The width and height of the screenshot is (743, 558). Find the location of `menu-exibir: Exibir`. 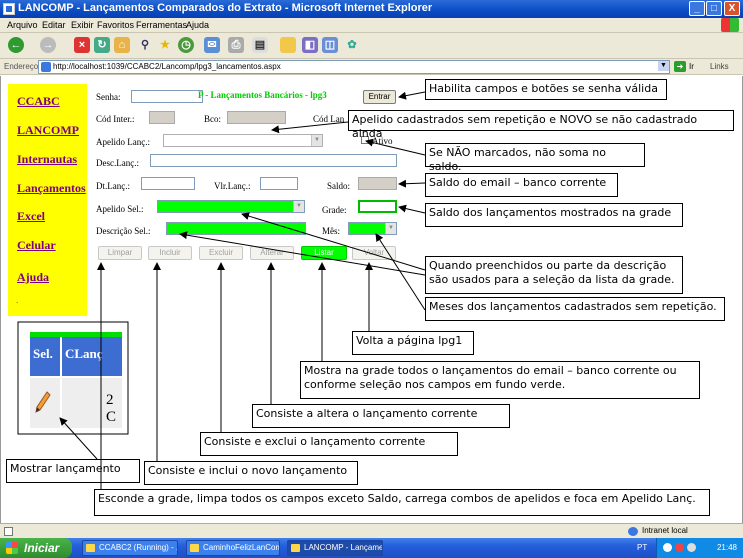

menu-exibir: Exibir is located at coordinates (82, 25).